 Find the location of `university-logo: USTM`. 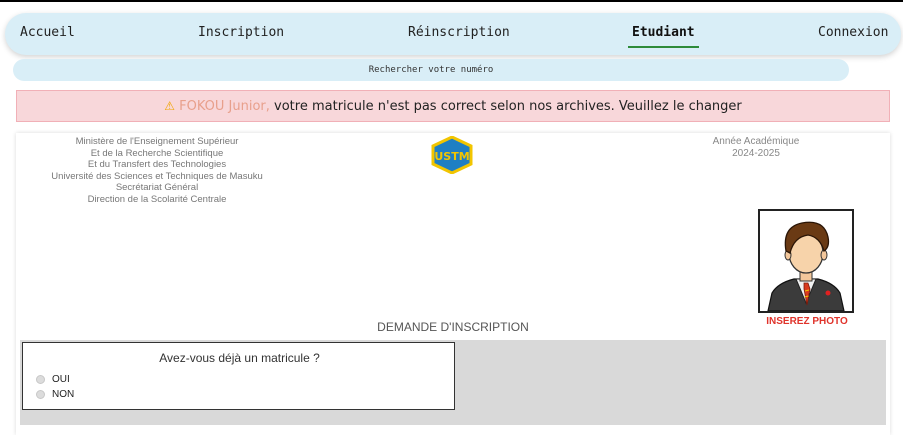

university-logo: USTM is located at coordinates (452, 155).